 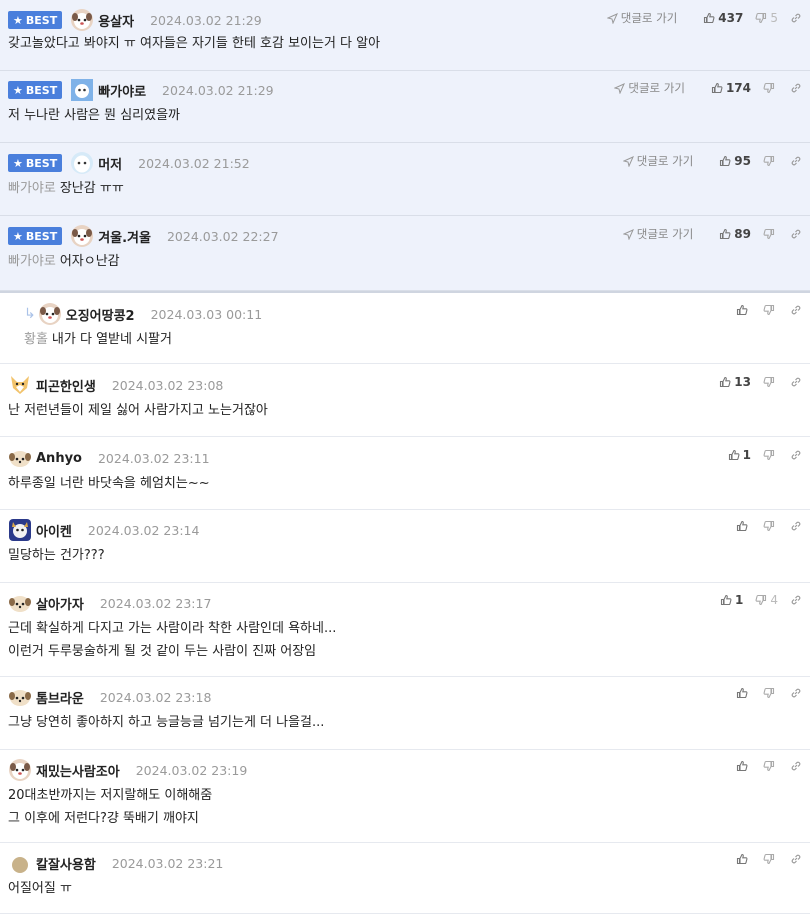 I want to click on star-icon: ★, so click(x=18, y=163).